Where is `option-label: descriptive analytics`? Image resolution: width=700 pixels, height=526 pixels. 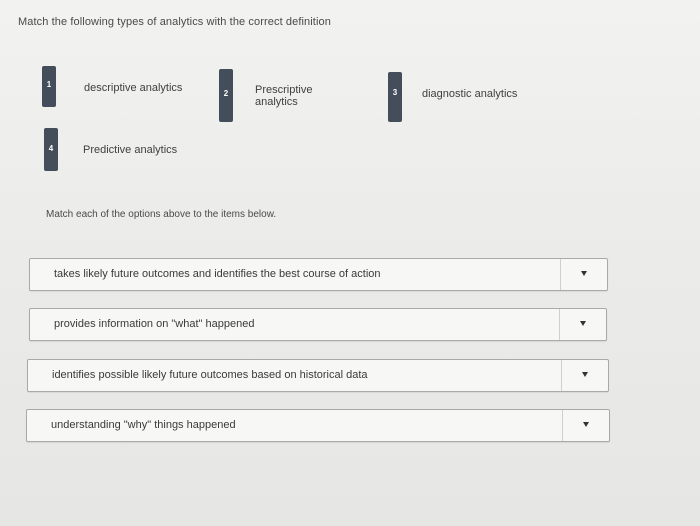 option-label: descriptive analytics is located at coordinates (133, 88).